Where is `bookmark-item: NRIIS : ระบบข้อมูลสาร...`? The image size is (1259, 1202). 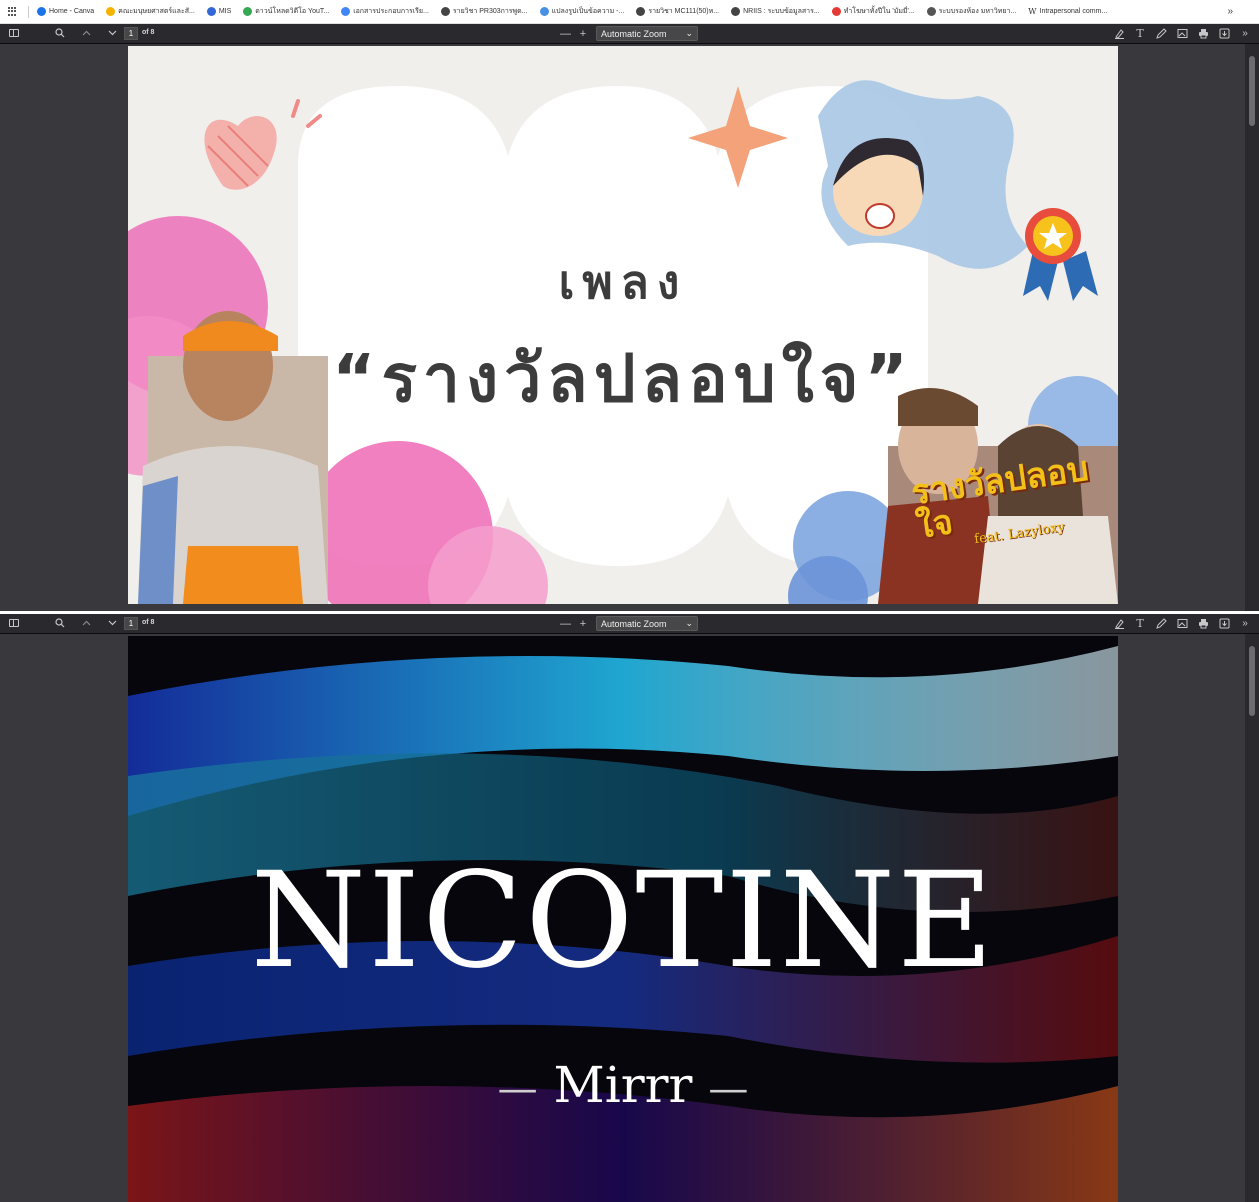
bookmark-item: NRIIS : ระบบข้อมูลสาร... is located at coordinates (775, 11).